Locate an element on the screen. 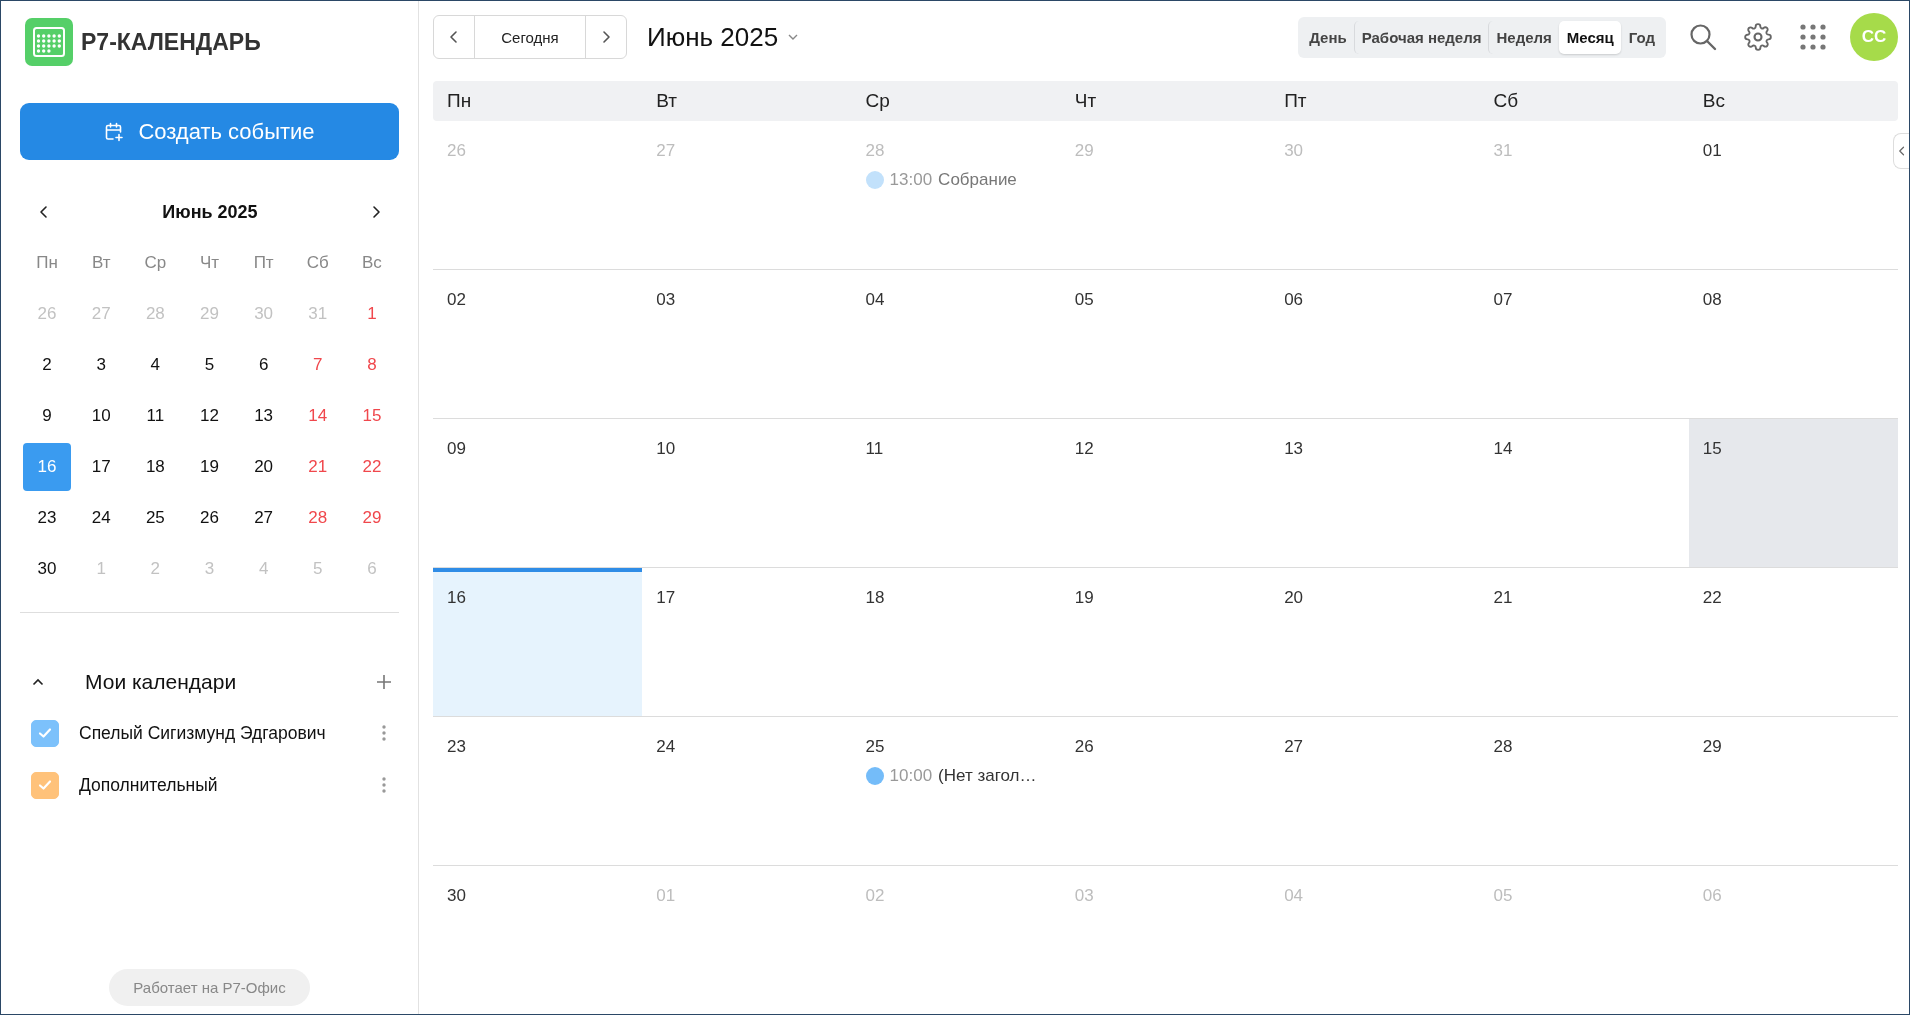 The height and width of the screenshot is (1015, 1910). calendar-day-cell: 11 is located at coordinates (956, 493).